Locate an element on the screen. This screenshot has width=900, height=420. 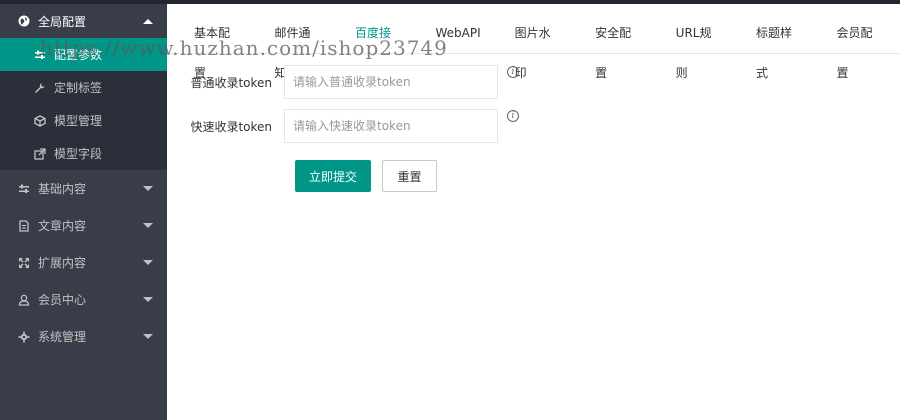
form-row-fast-token: 快速收录token i is located at coordinates (533, 126).